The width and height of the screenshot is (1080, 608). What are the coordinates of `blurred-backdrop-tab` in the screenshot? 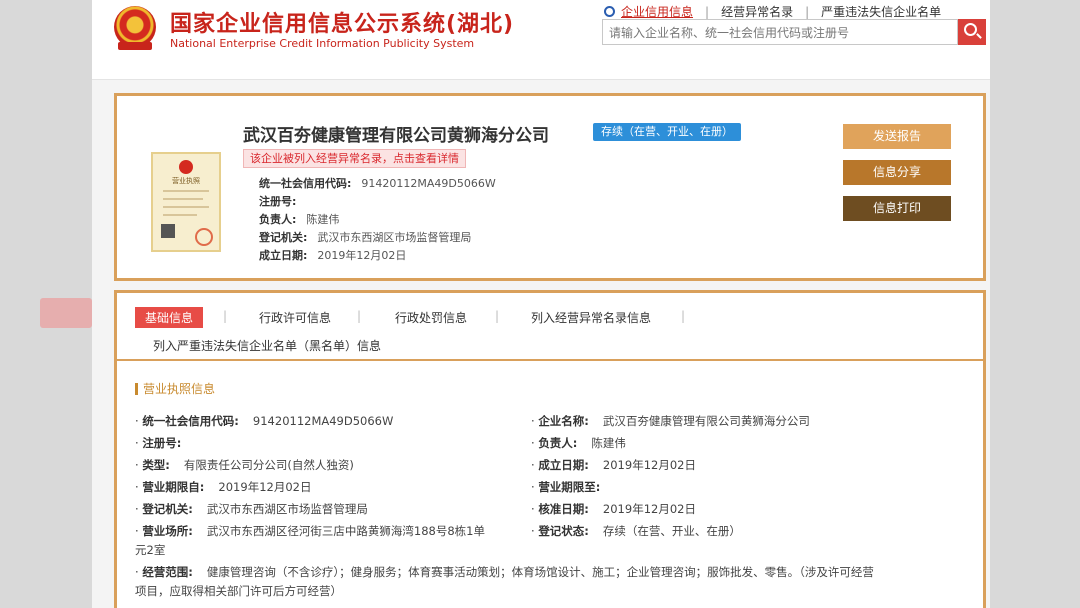 It's located at (66, 313).